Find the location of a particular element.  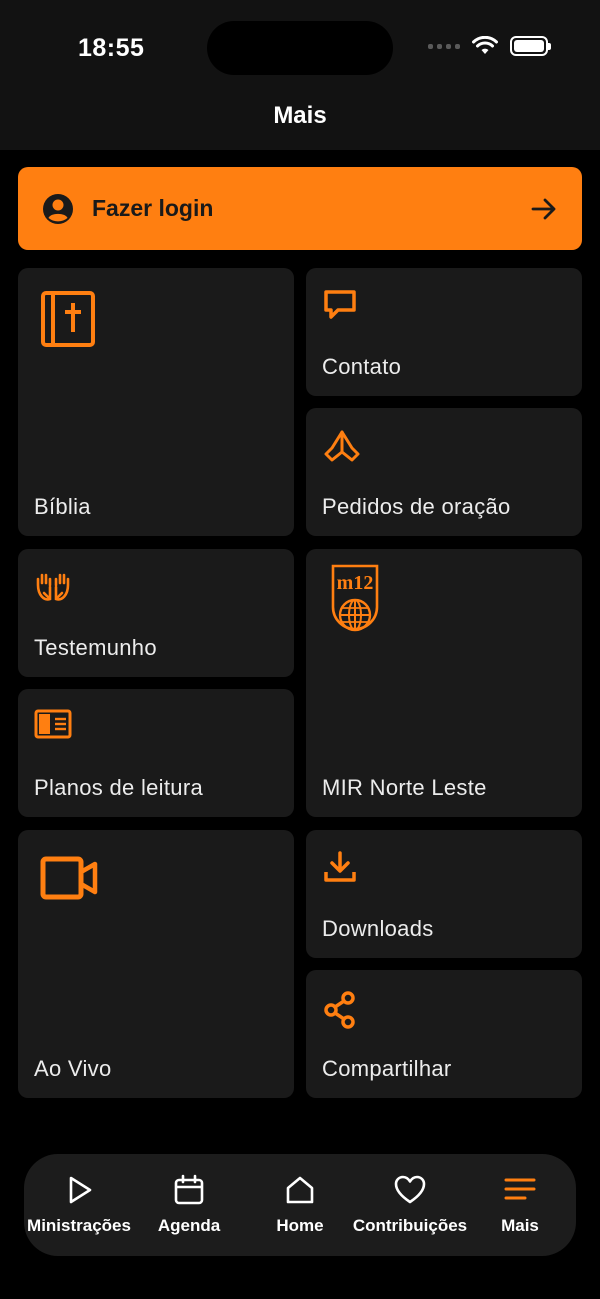

status-icons is located at coordinates (489, 46).